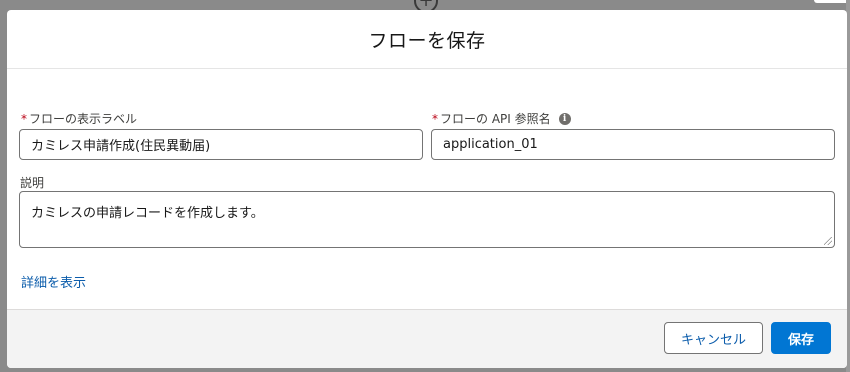 The height and width of the screenshot is (372, 850). Describe the element at coordinates (490, 144) in the screenshot. I see `api-name-value: application_01` at that location.